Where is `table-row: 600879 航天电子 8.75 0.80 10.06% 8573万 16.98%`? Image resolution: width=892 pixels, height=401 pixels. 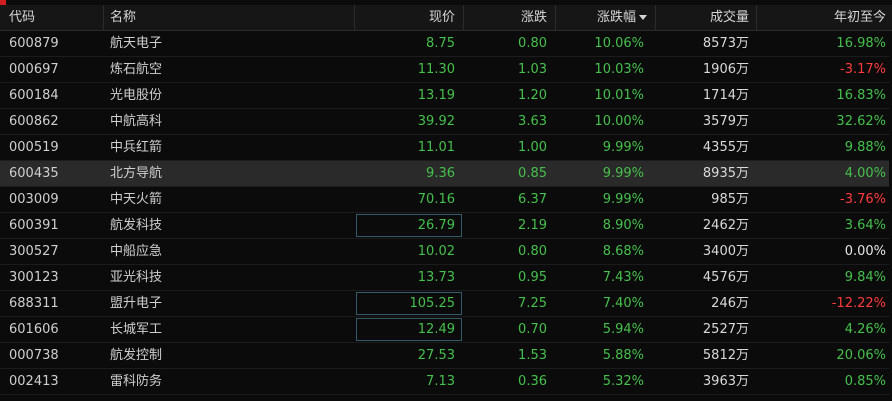 table-row: 600879 航天电子 8.75 0.80 10.06% 8573万 16.98% is located at coordinates (446, 44).